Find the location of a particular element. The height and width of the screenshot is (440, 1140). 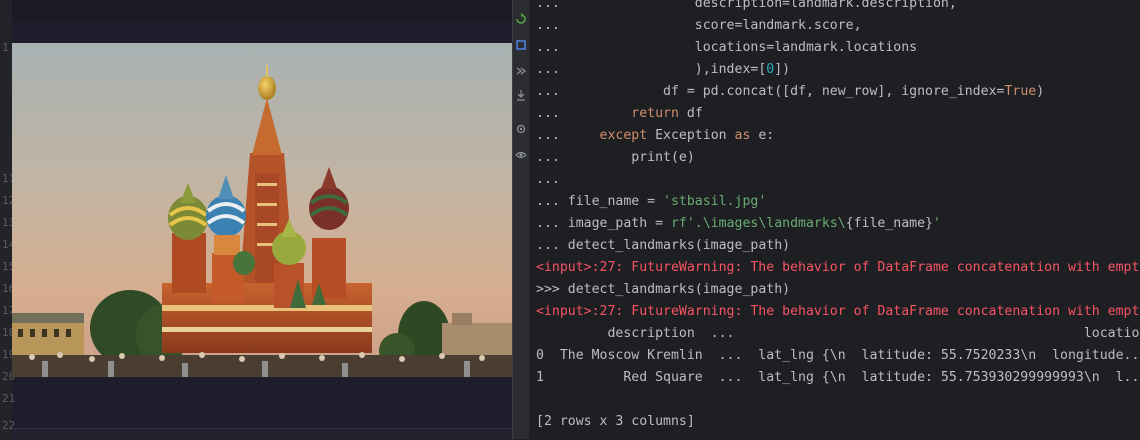

console-line: ... locations=landmark.locations is located at coordinates (726, 48).